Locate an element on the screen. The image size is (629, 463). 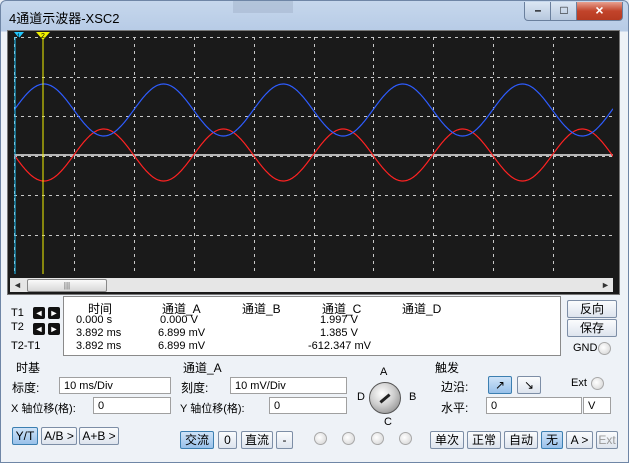
row2-time: 3.892 ms is located at coordinates (99, 333).